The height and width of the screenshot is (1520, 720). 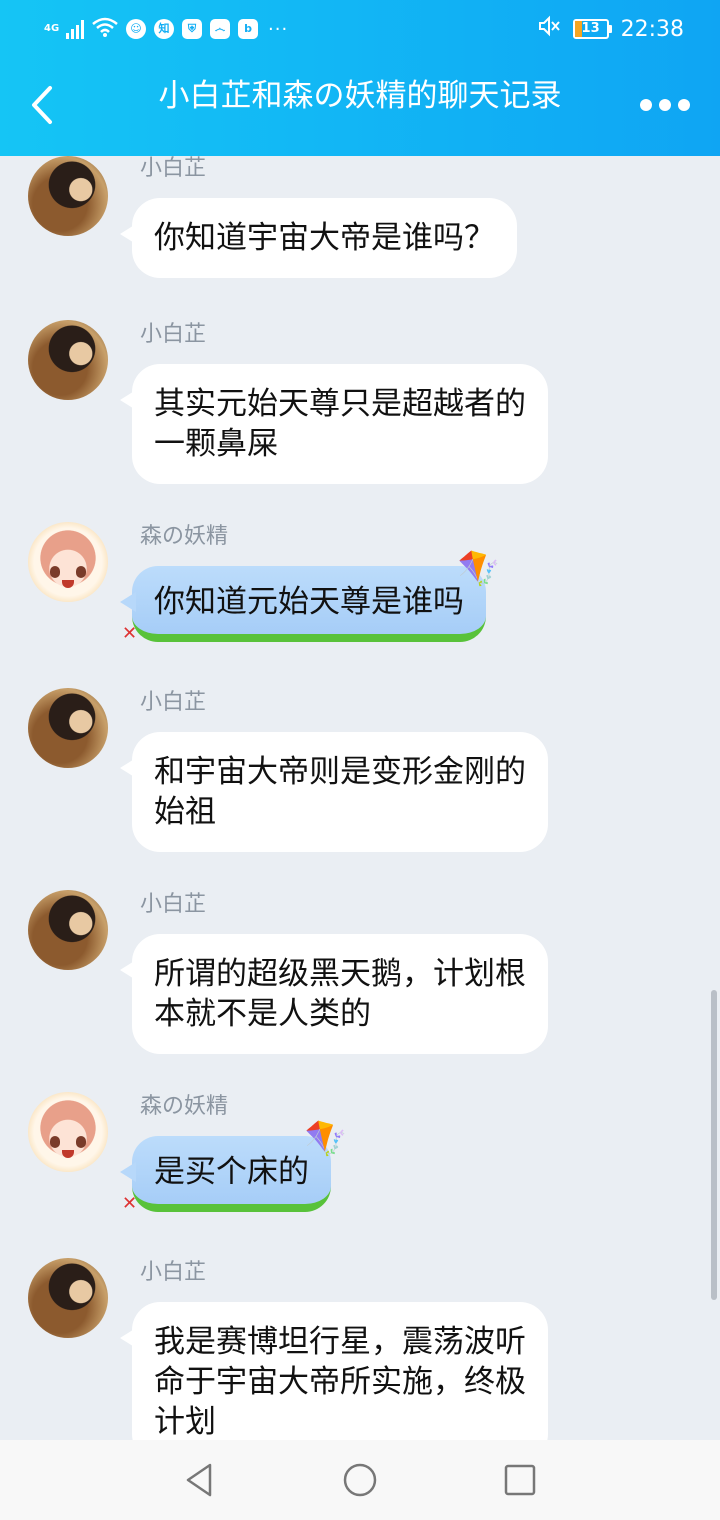 I want to click on zhihu-icon: 知, so click(x=164, y=29).